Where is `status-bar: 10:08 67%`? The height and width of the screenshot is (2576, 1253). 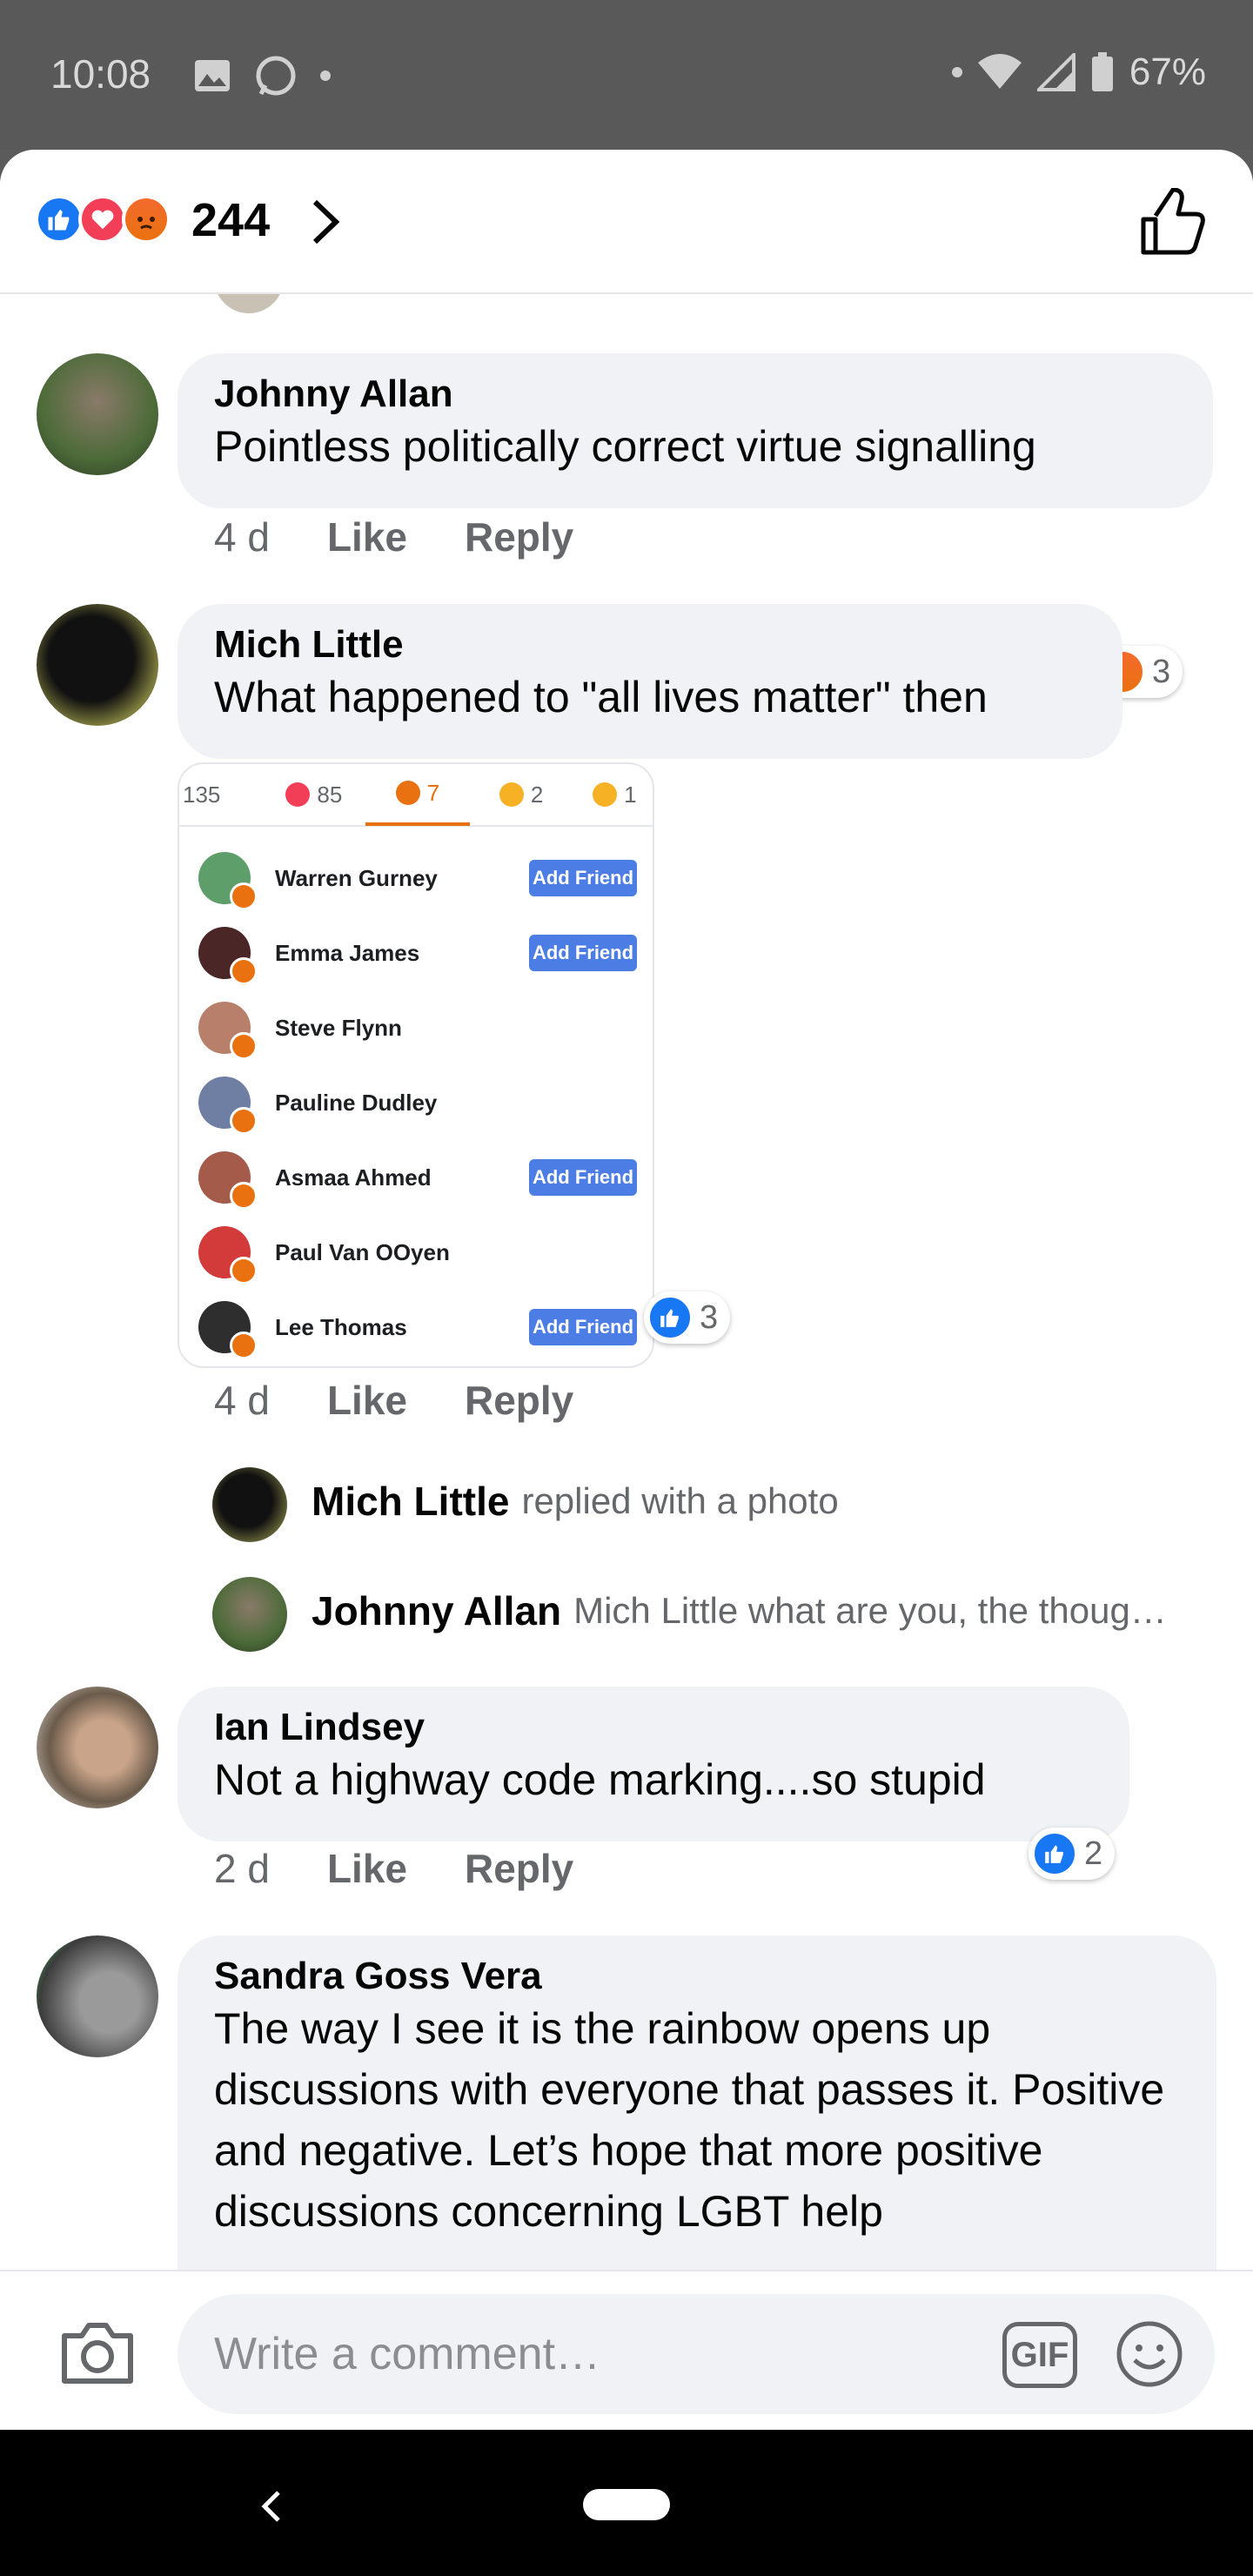
status-bar: 10:08 67% is located at coordinates (626, 75).